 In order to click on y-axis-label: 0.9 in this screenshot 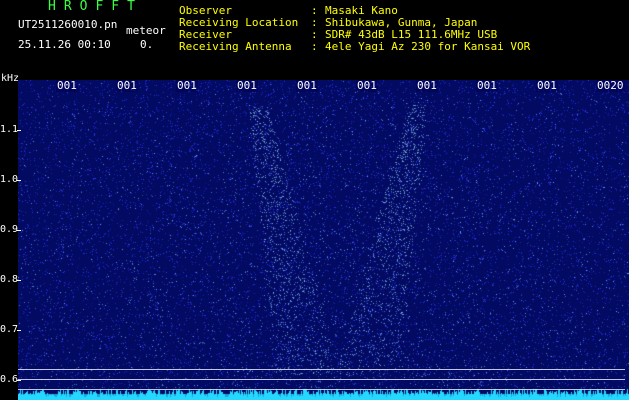, I will do `click(9, 229)`.